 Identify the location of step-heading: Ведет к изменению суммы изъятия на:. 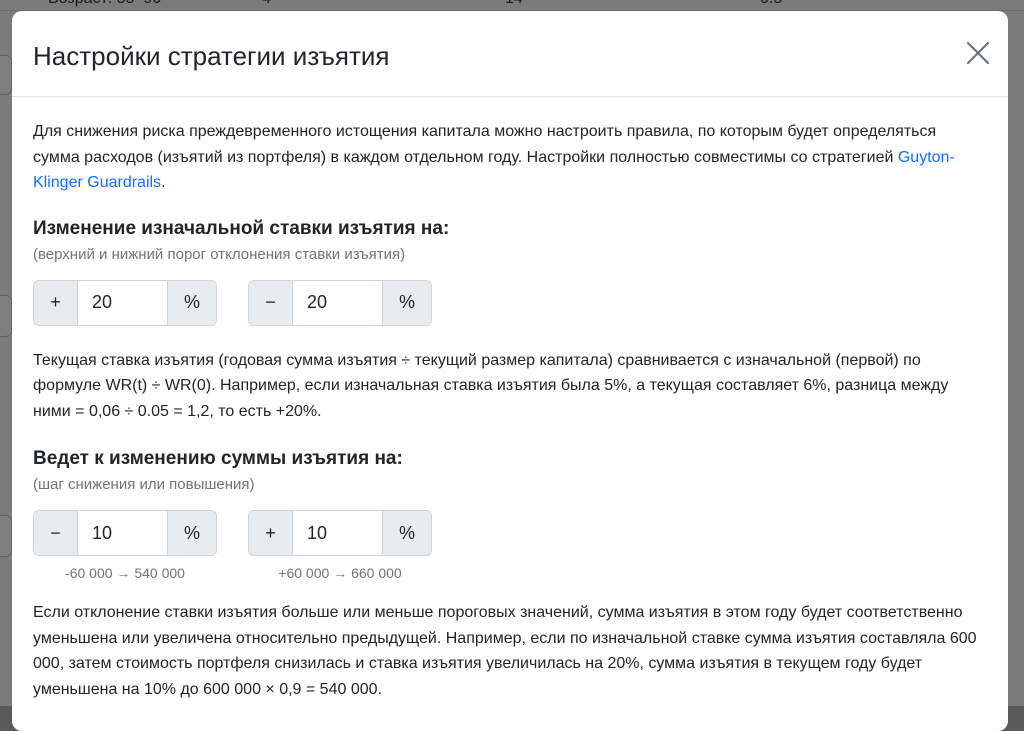
(218, 458).